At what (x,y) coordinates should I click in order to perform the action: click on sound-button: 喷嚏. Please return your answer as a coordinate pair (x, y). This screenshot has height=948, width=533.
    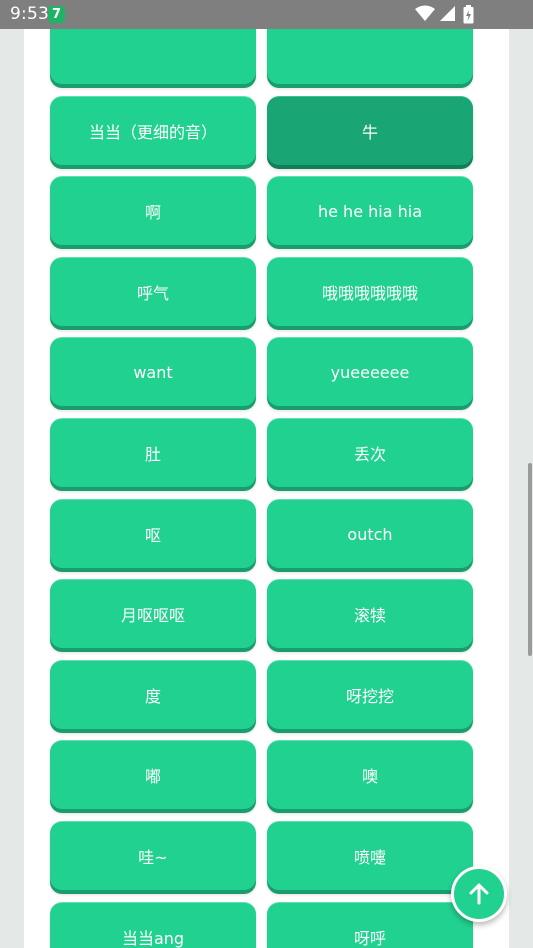
    Looking at the image, I should click on (370, 855).